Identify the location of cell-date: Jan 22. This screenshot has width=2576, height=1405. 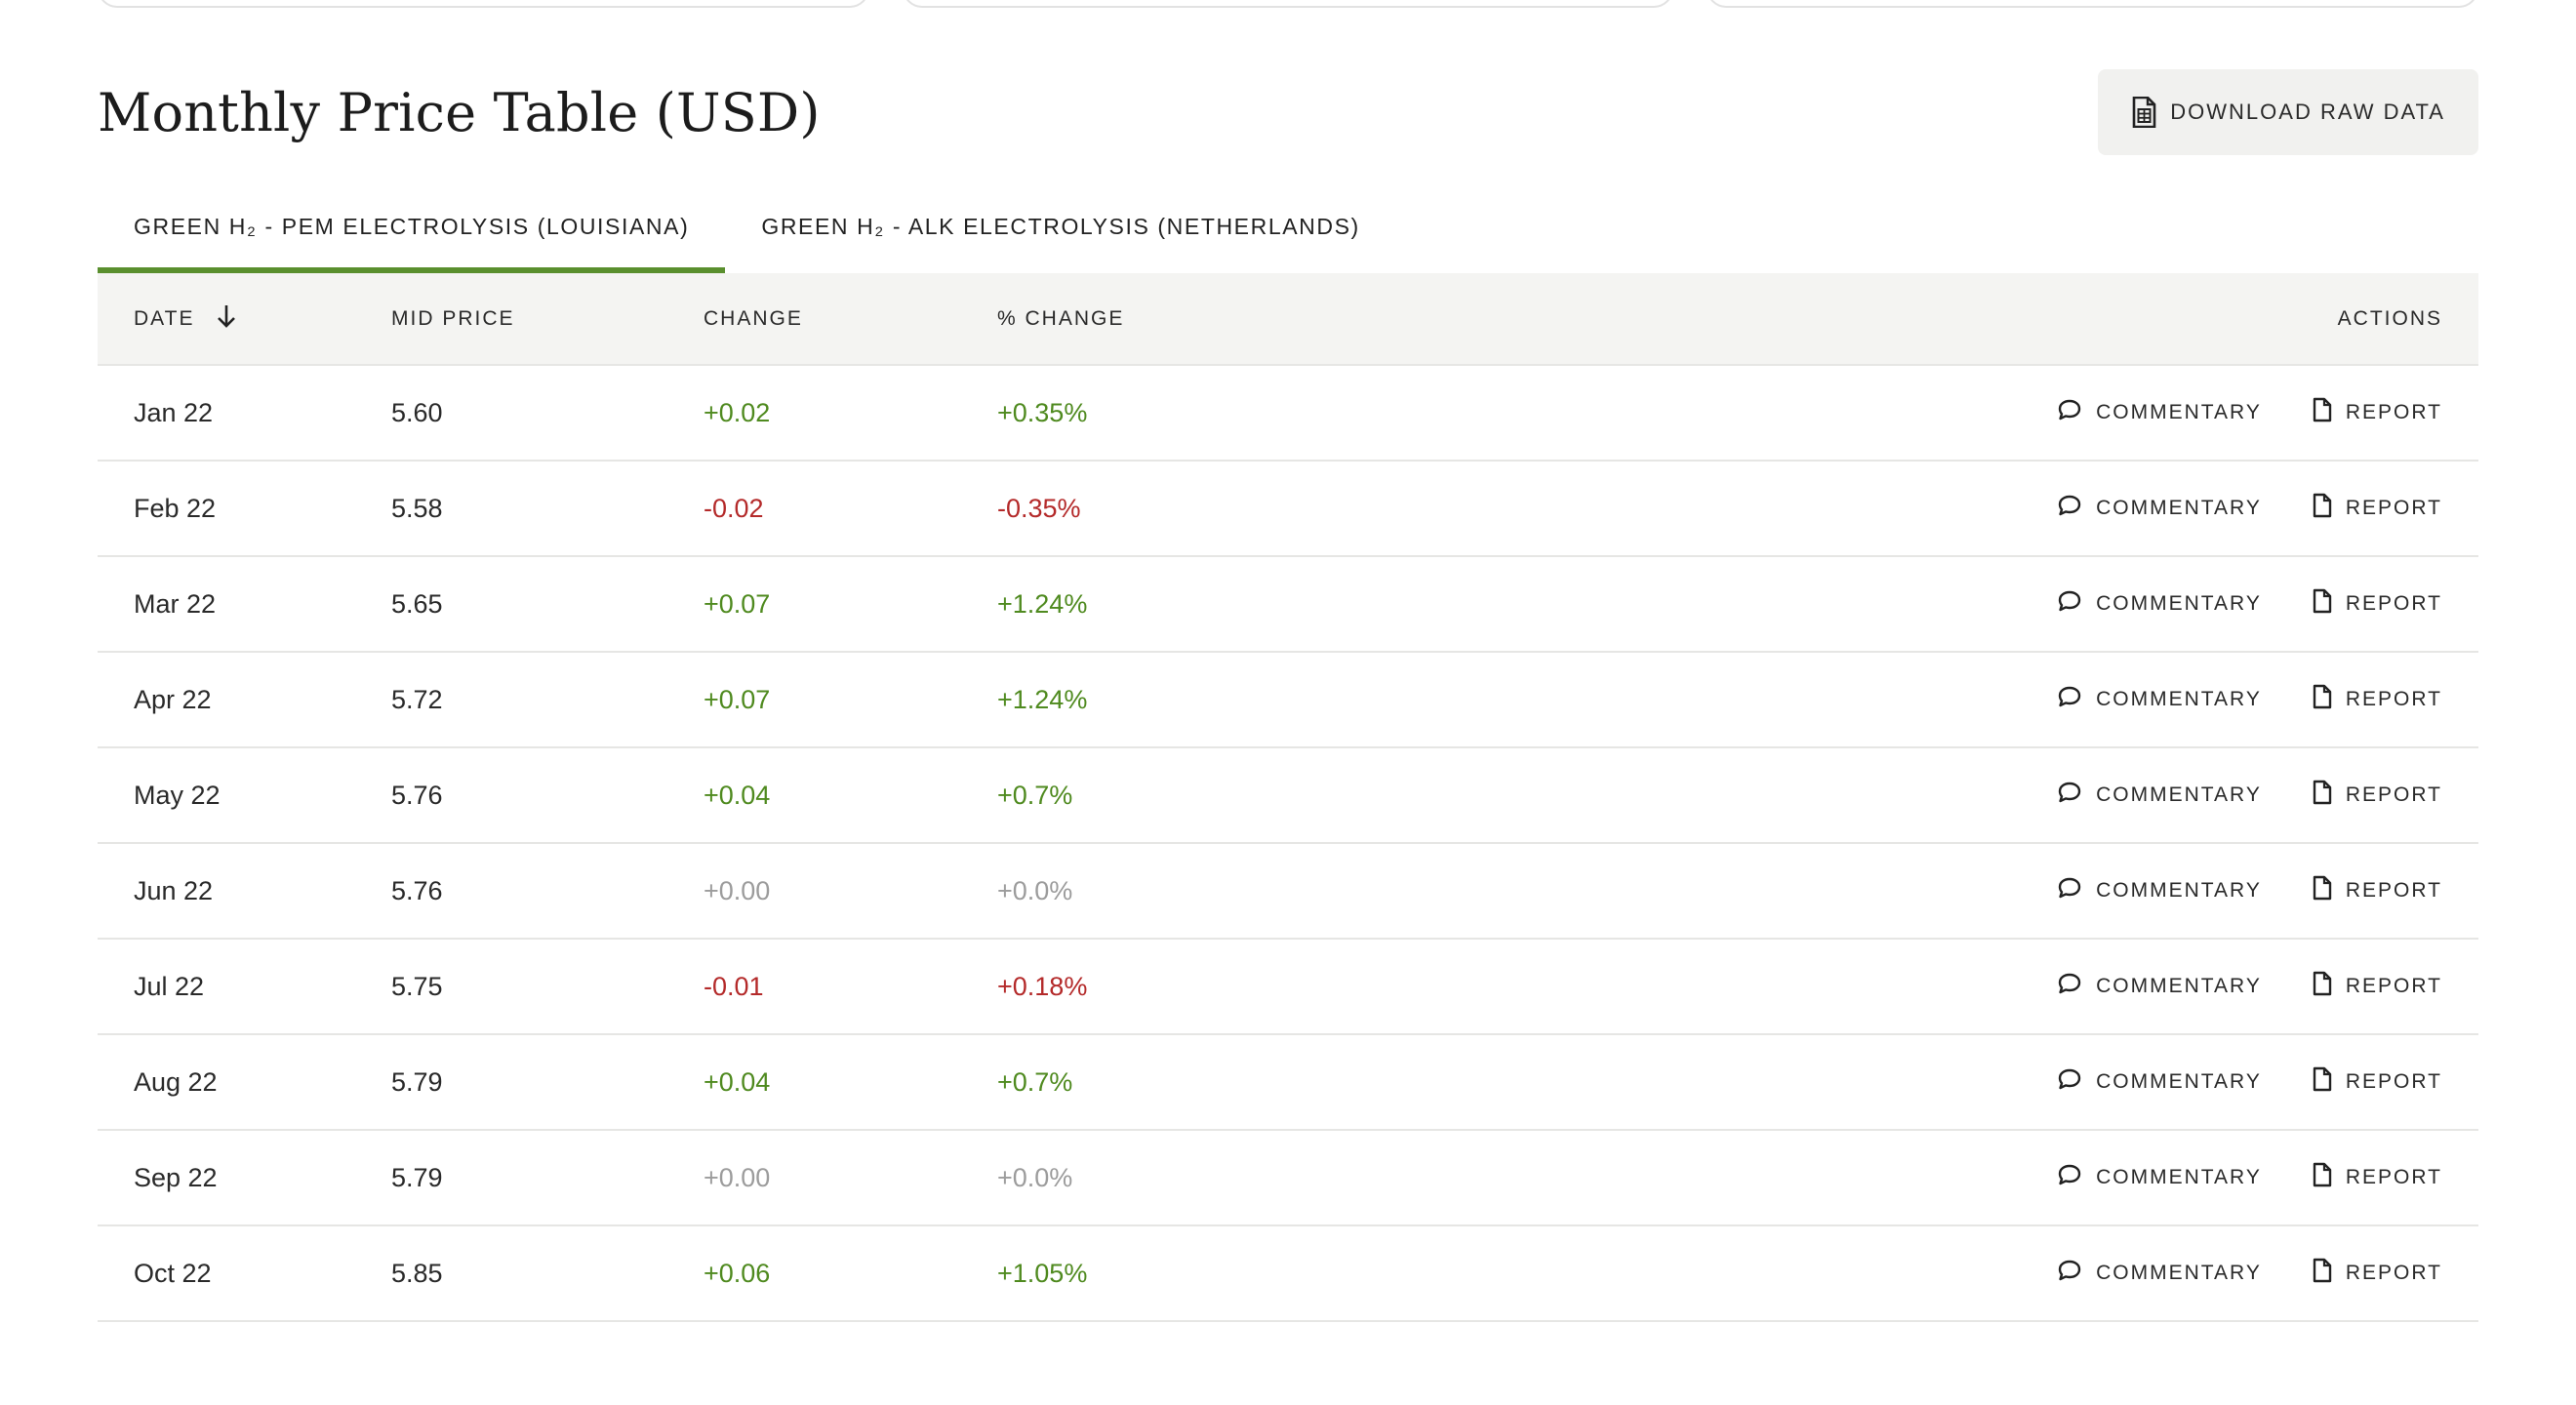
(174, 412).